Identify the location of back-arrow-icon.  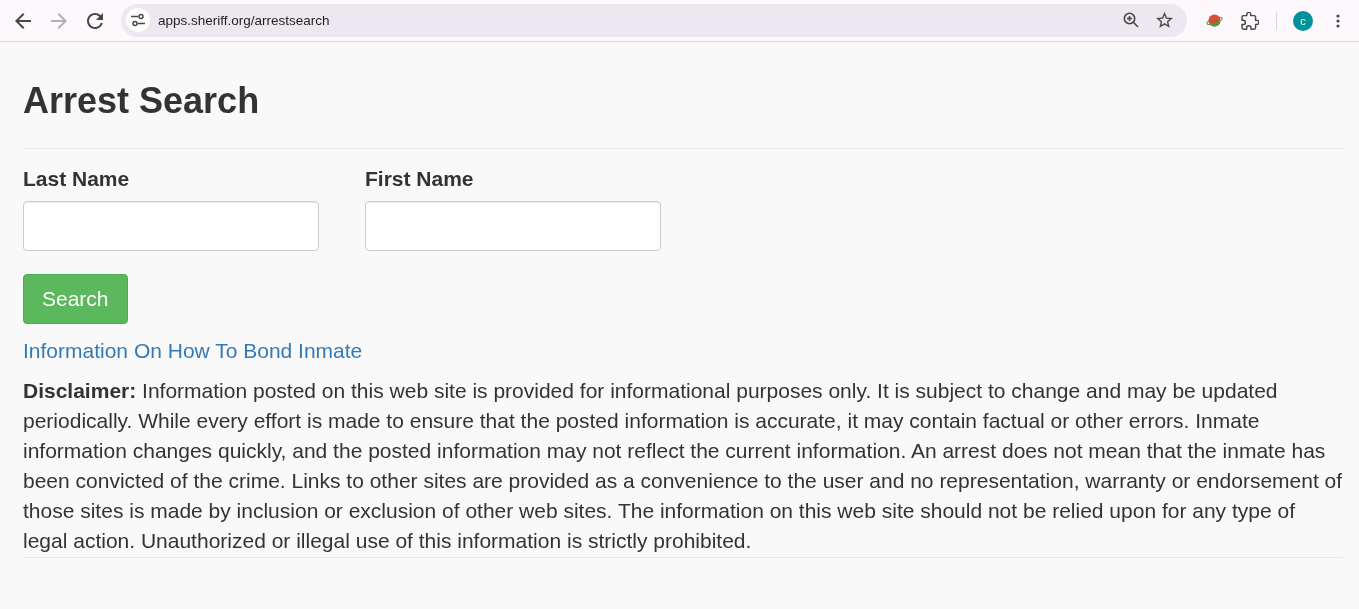
(23, 20).